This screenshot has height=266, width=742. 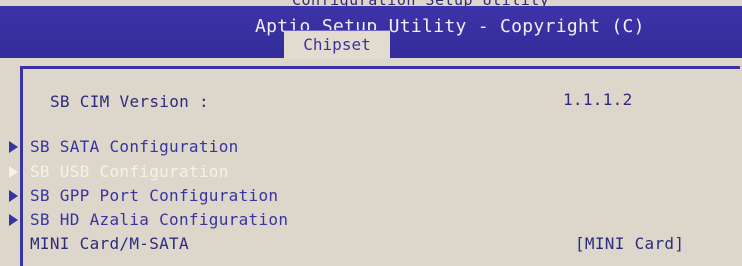 What do you see at coordinates (134, 146) in the screenshot?
I see `menu-item-sb-sata: SB SATA Configuration` at bounding box center [134, 146].